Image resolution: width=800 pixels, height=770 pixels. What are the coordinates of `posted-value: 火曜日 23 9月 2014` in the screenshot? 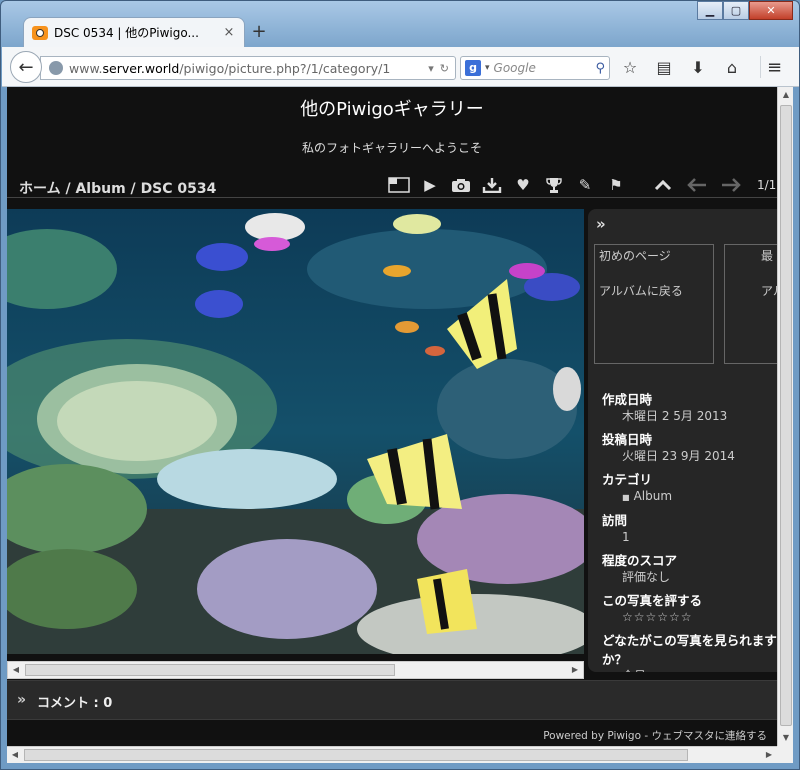 It's located at (678, 456).